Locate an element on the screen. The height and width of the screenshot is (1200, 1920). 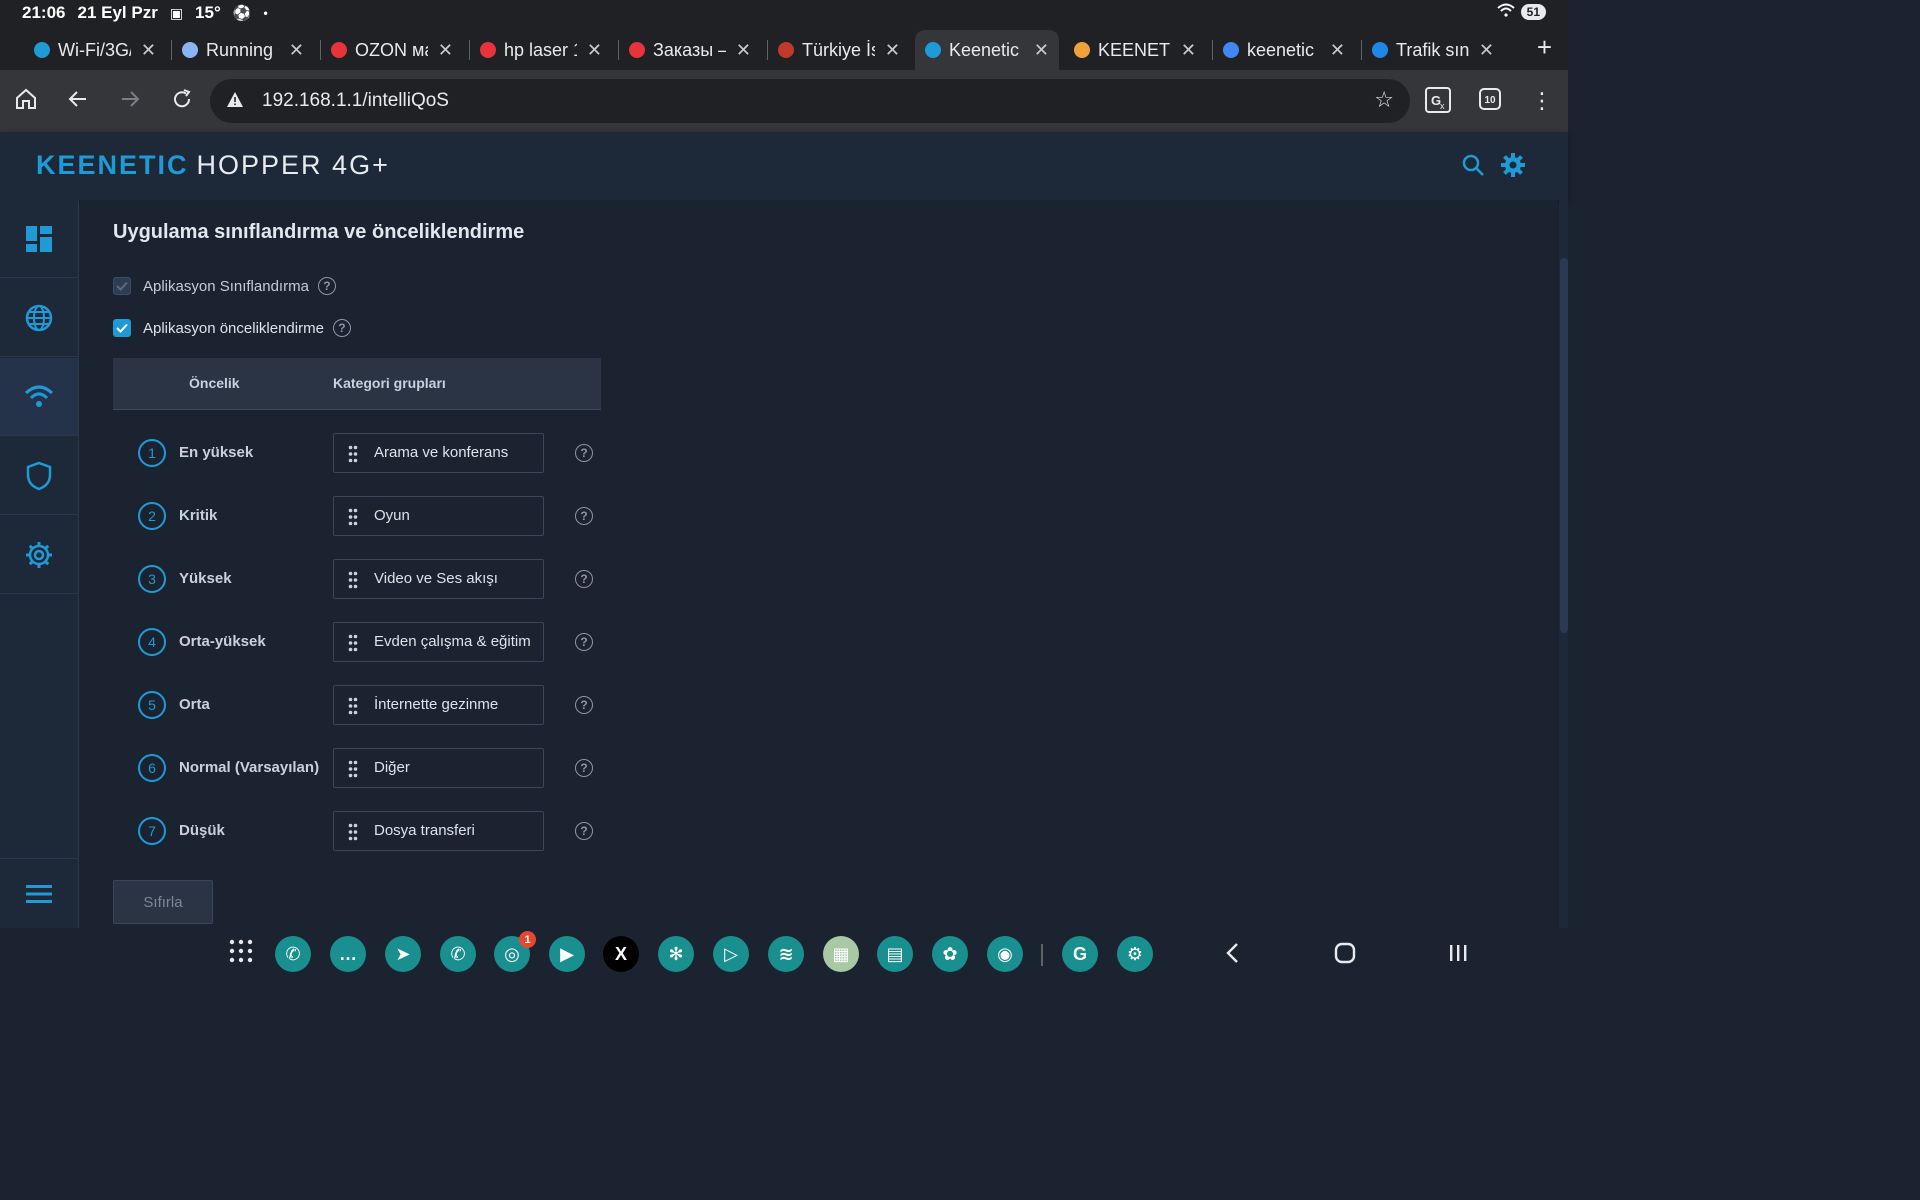
folder-app-icon: ▦ is located at coordinates (841, 954).